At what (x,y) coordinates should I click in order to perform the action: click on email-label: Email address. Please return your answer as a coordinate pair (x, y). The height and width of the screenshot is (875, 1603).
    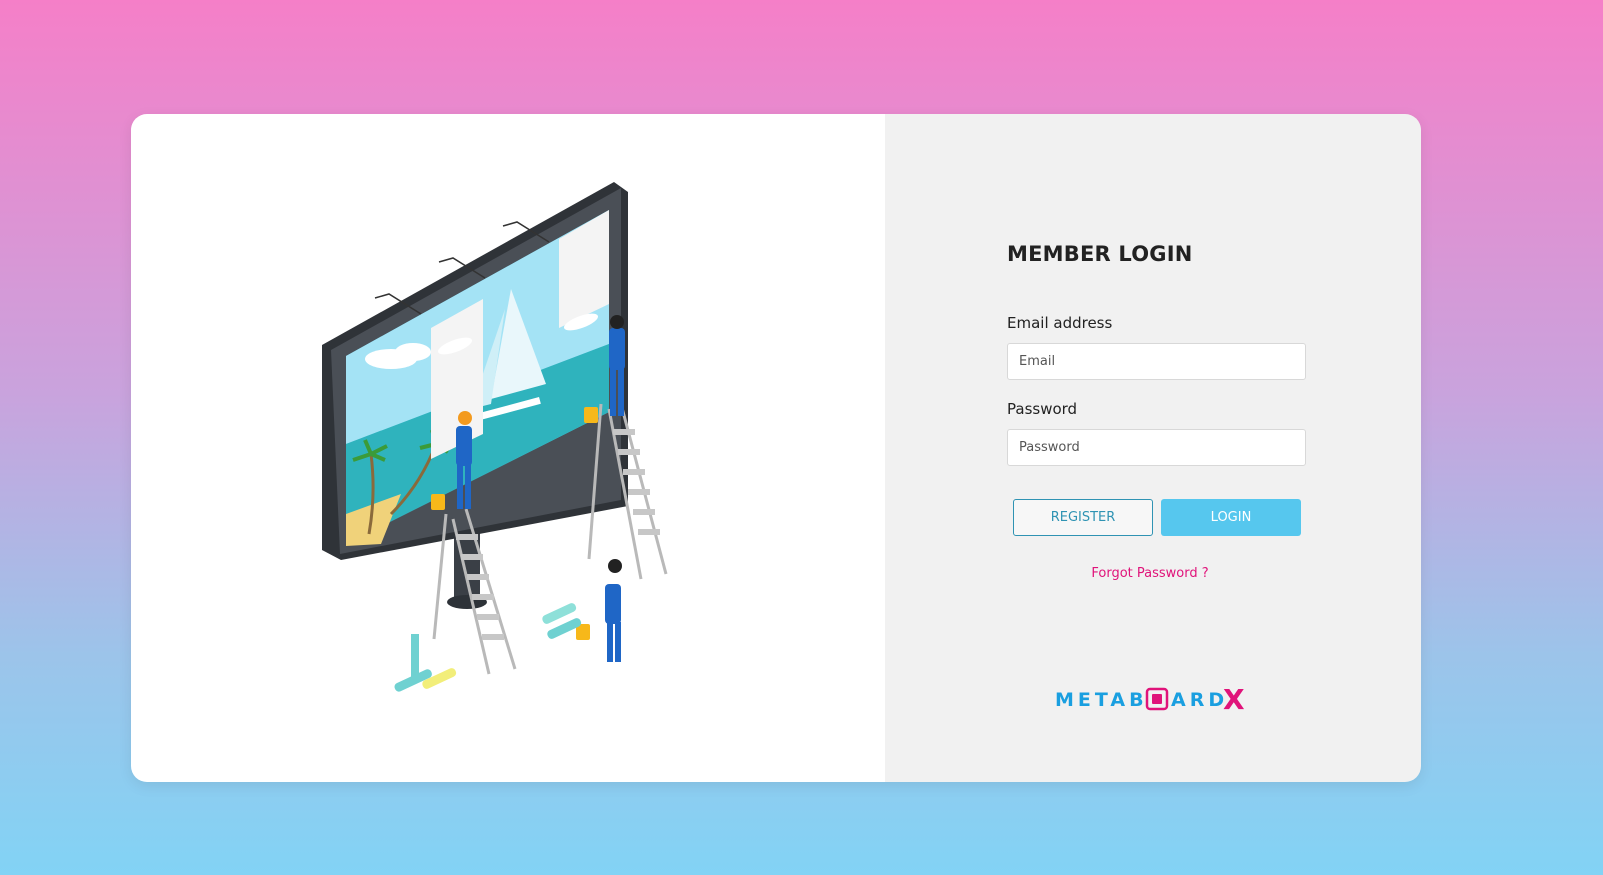
    Looking at the image, I should click on (1060, 323).